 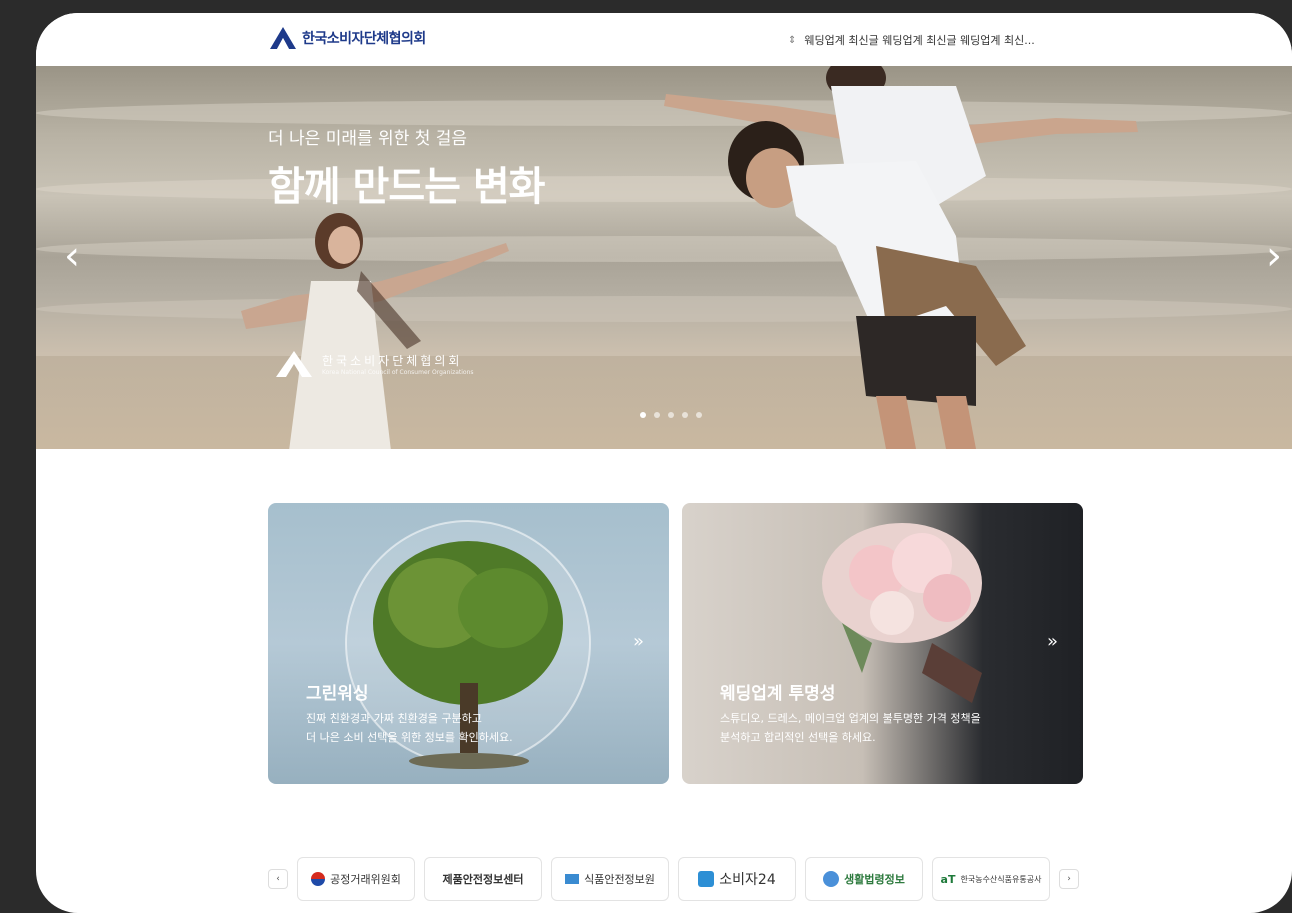 What do you see at coordinates (337, 694) in the screenshot?
I see `card-title: 그린워싱` at bounding box center [337, 694].